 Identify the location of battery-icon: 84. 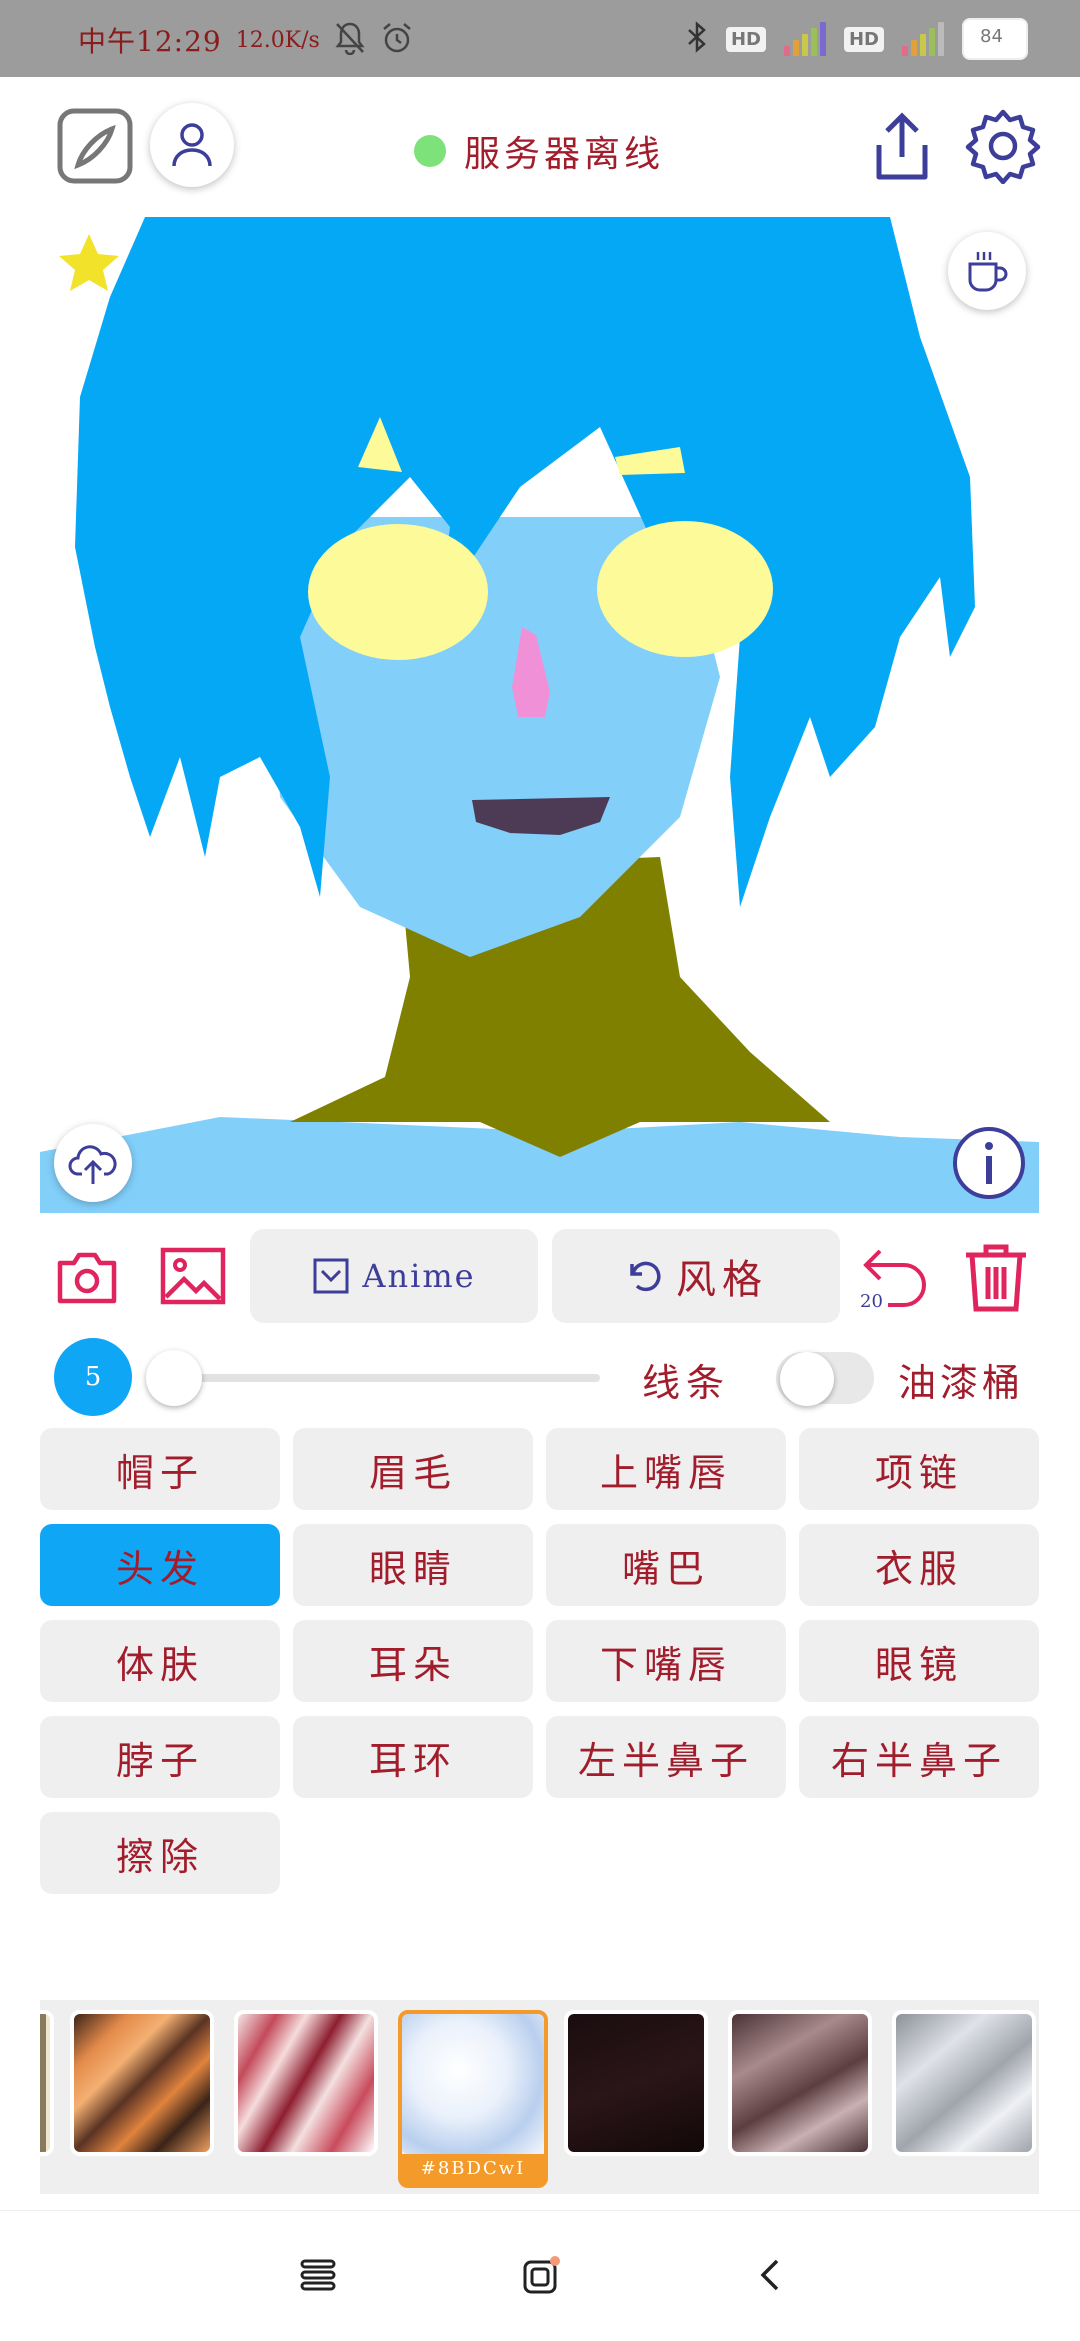
(995, 39).